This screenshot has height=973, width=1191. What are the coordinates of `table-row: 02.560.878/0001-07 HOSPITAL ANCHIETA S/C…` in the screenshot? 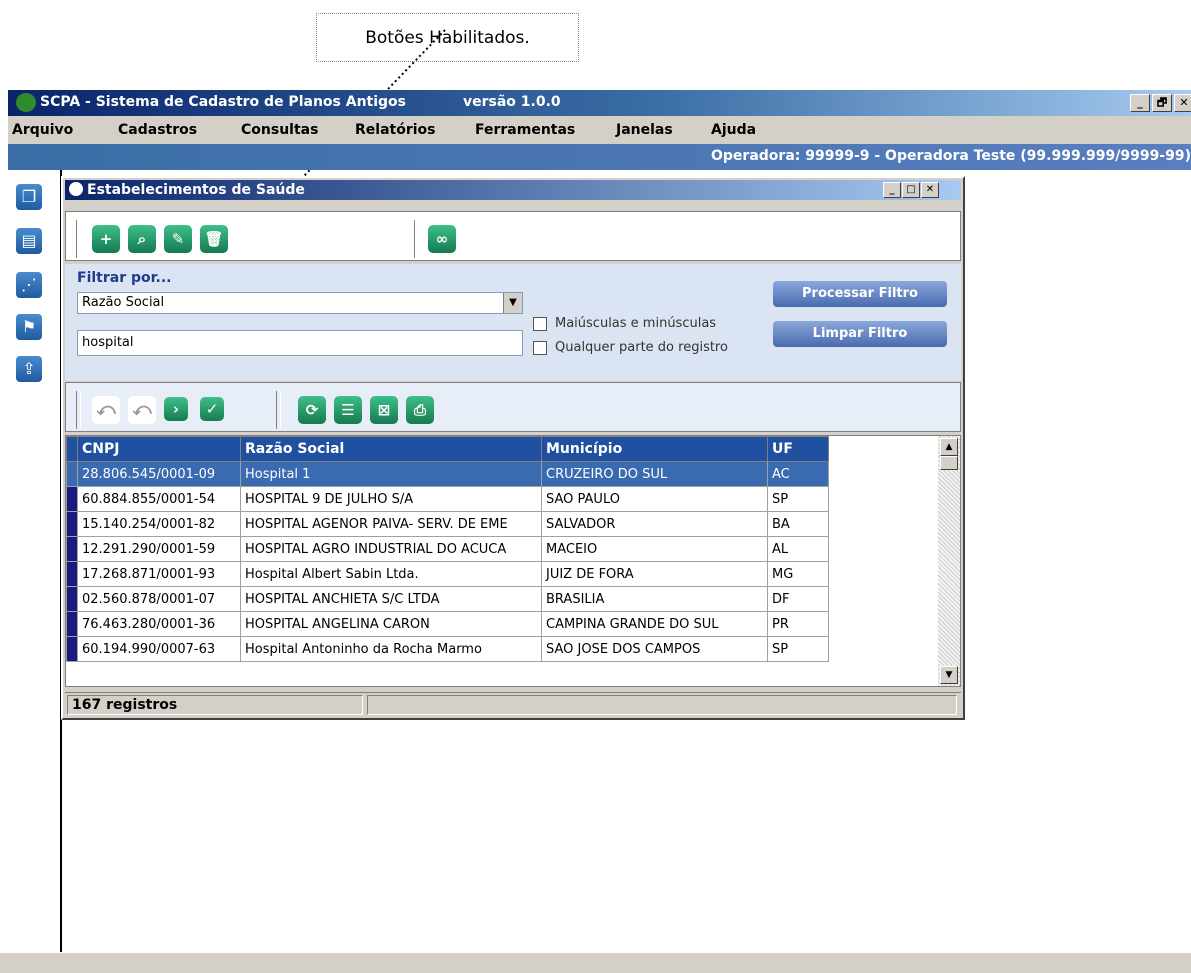 It's located at (447, 599).